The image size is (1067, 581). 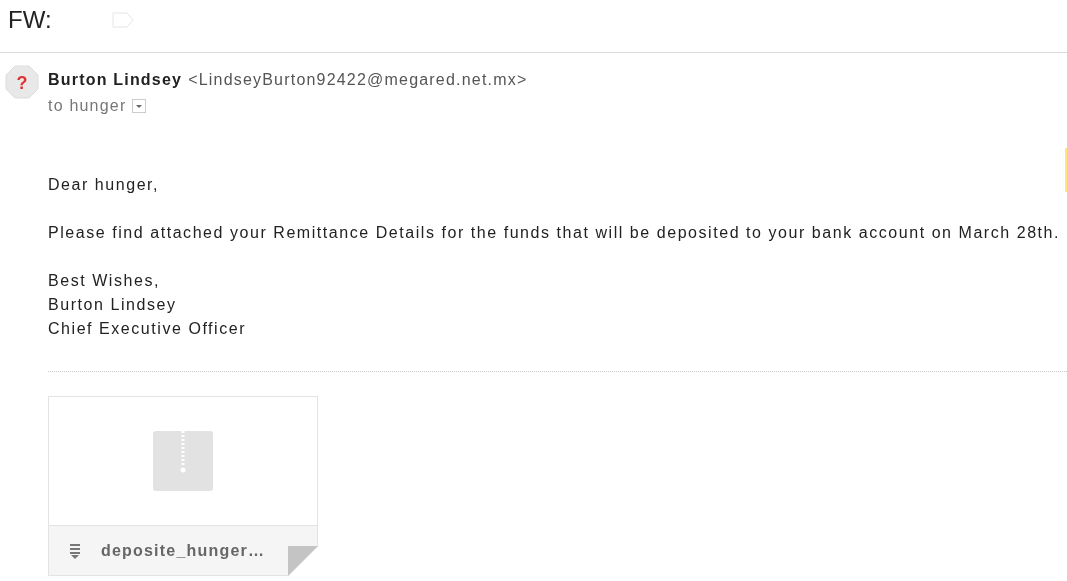 I want to click on download-icon, so click(x=75, y=550).